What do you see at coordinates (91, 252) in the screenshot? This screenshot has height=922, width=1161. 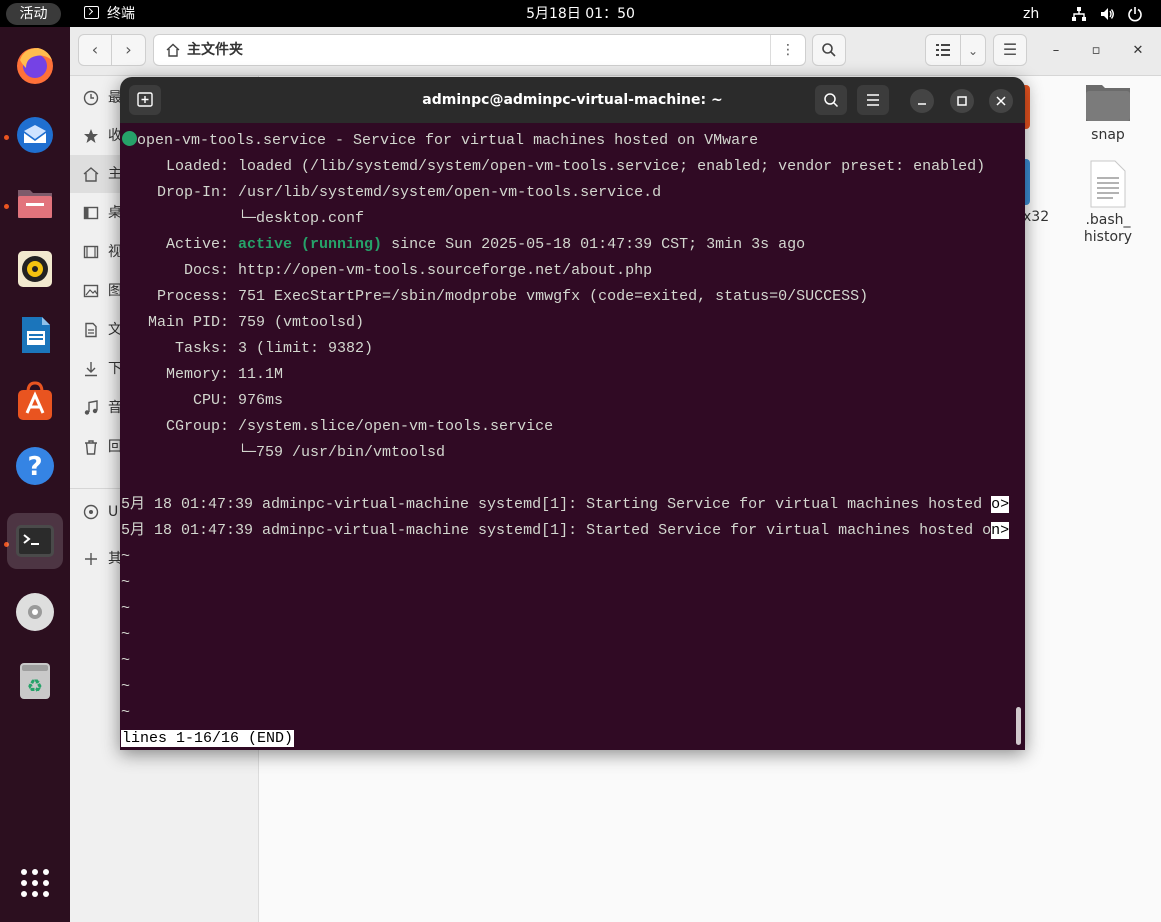 I see `video-icon` at bounding box center [91, 252].